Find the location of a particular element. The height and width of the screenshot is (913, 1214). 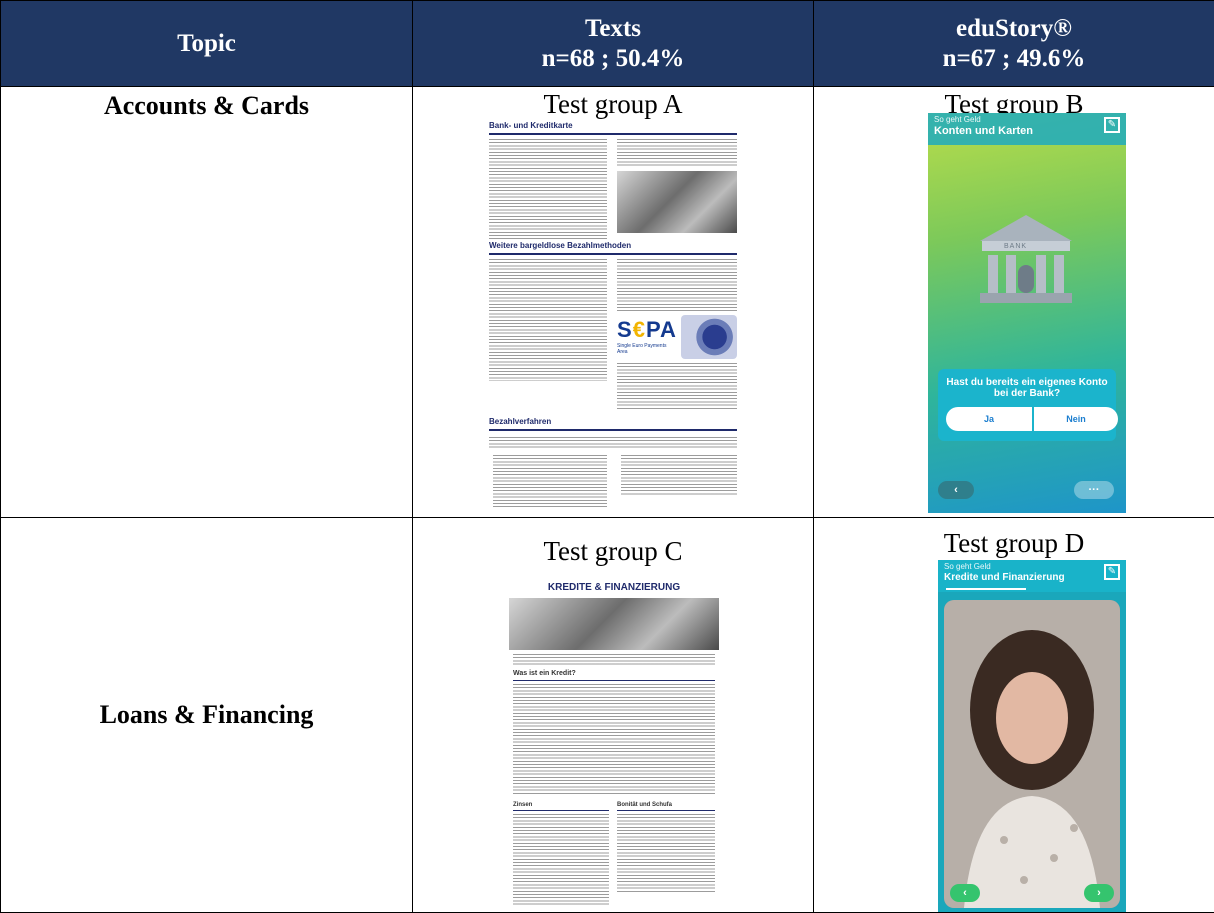

person-video is located at coordinates (1032, 754).